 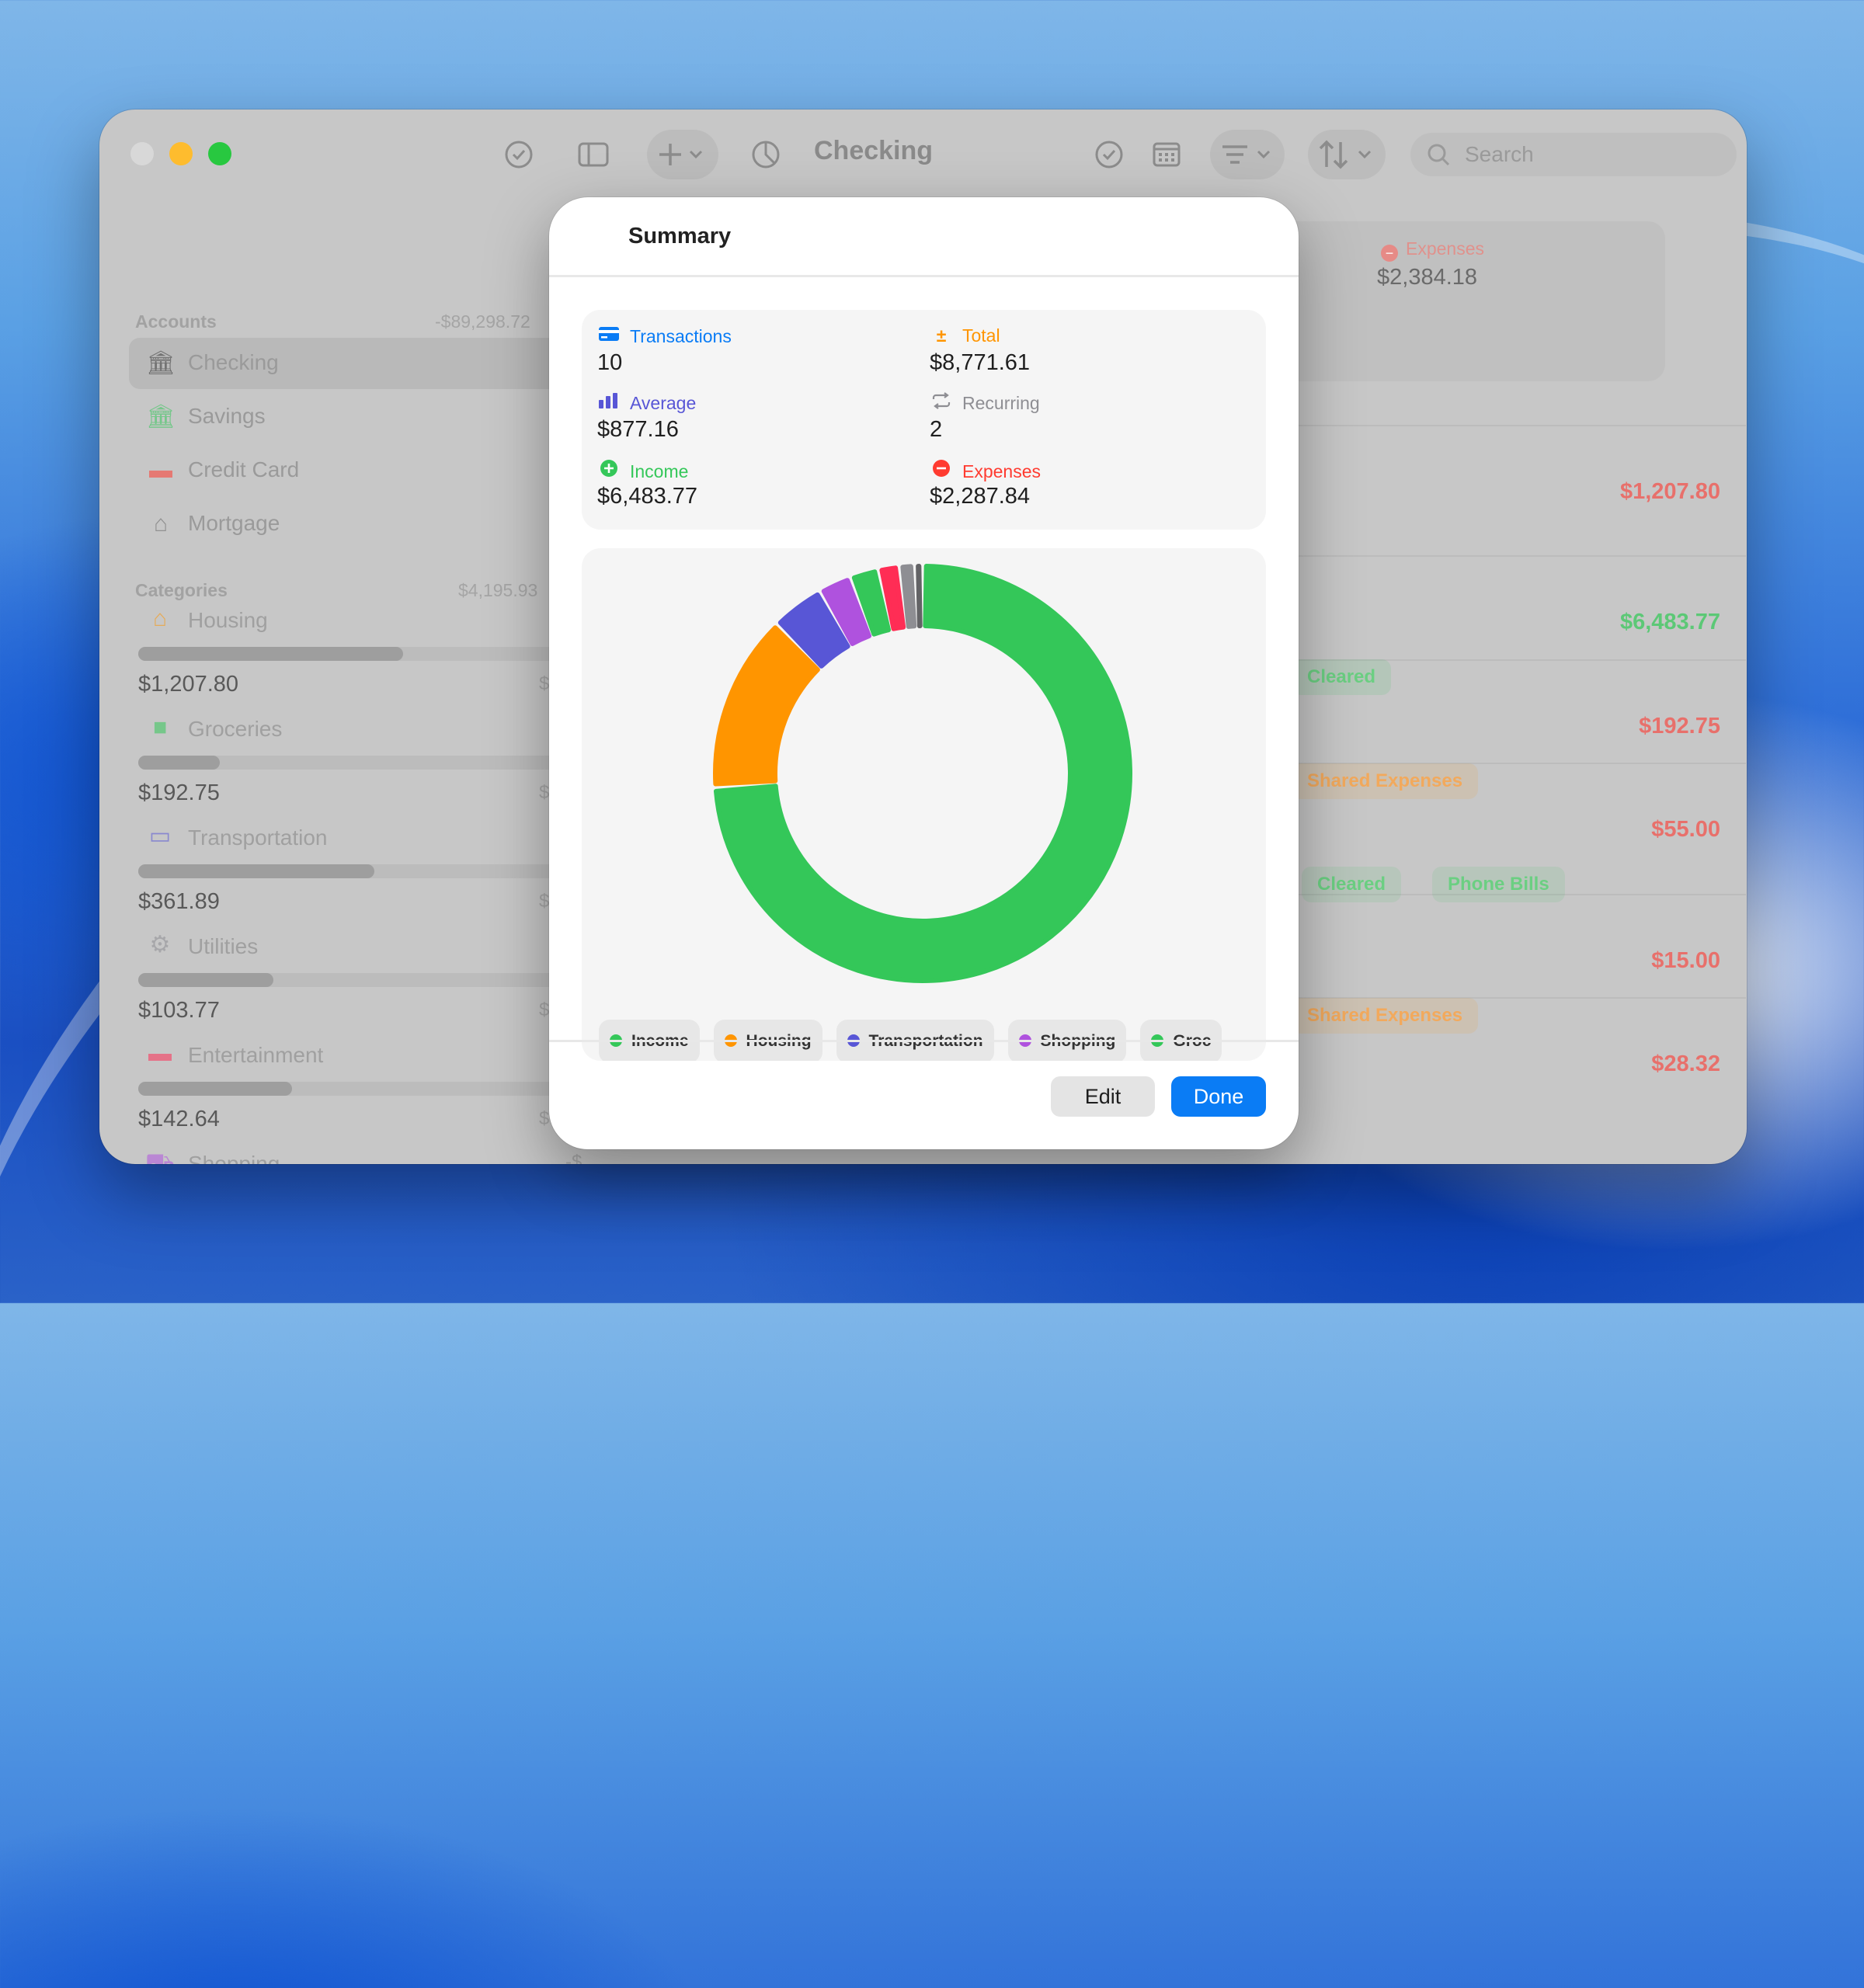 I want to click on pane-expenses-value: $2,384.18, so click(x=1427, y=277).